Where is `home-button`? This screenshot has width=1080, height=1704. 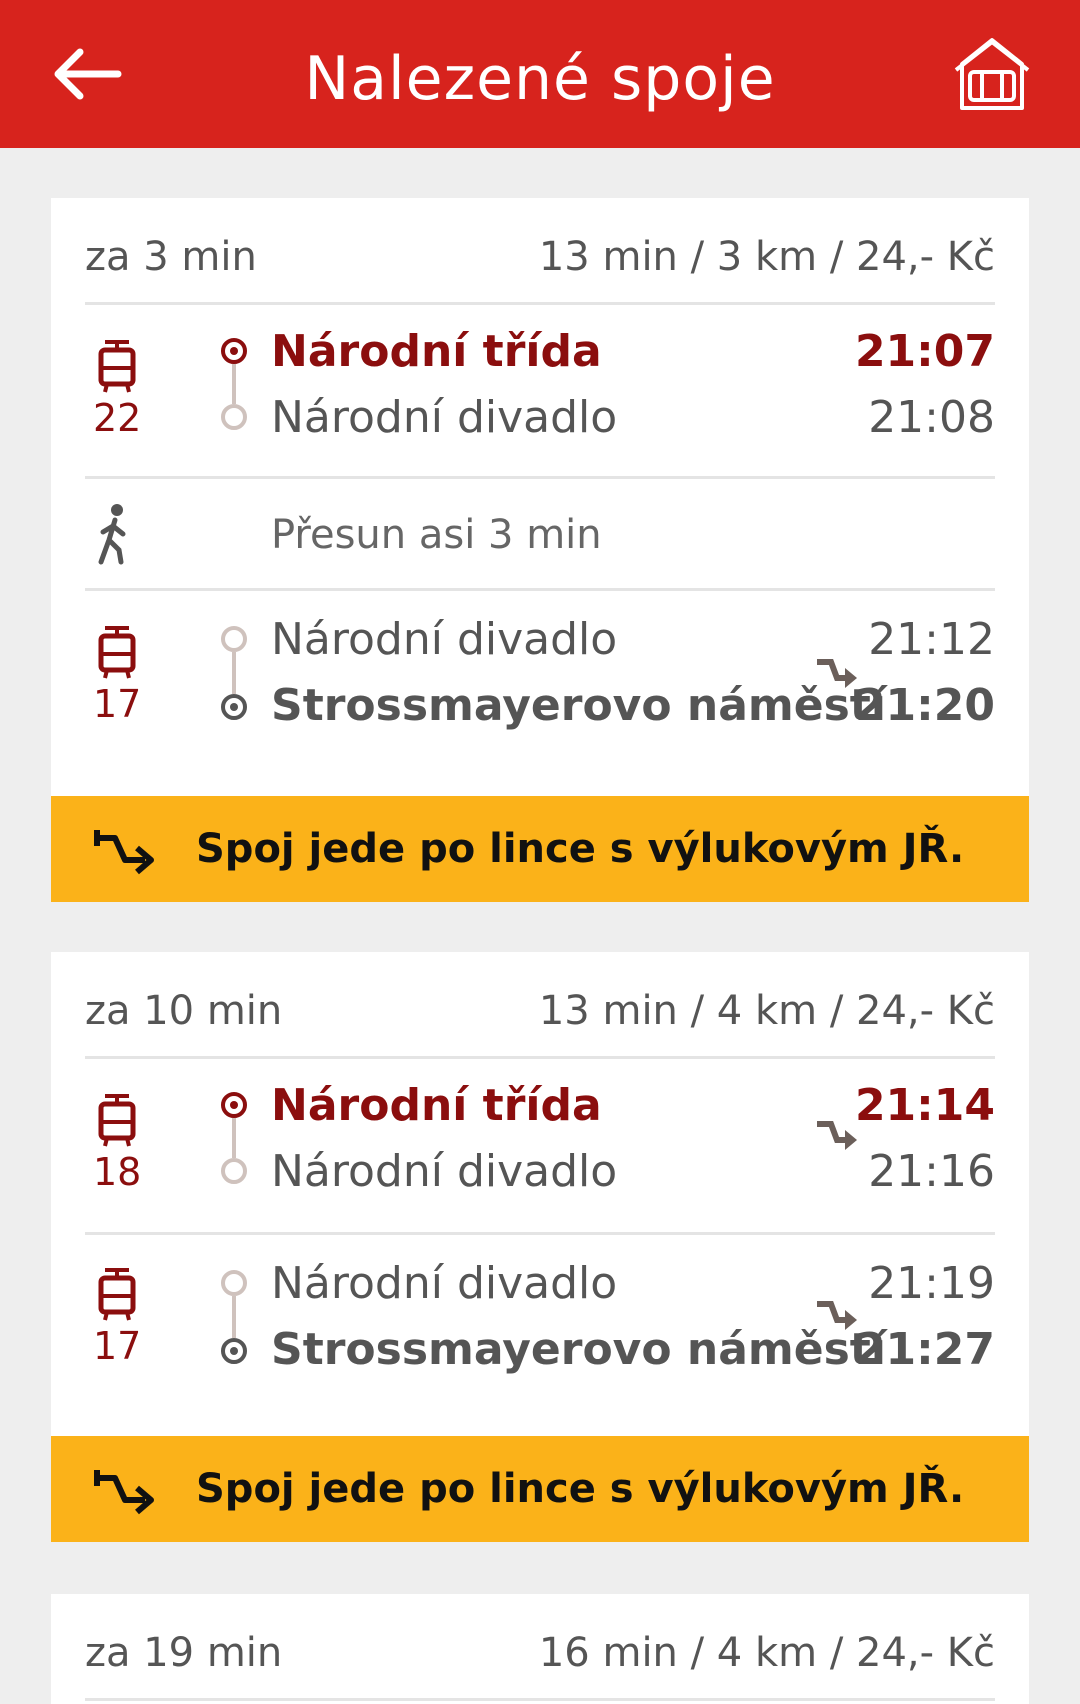
home-button is located at coordinates (992, 74).